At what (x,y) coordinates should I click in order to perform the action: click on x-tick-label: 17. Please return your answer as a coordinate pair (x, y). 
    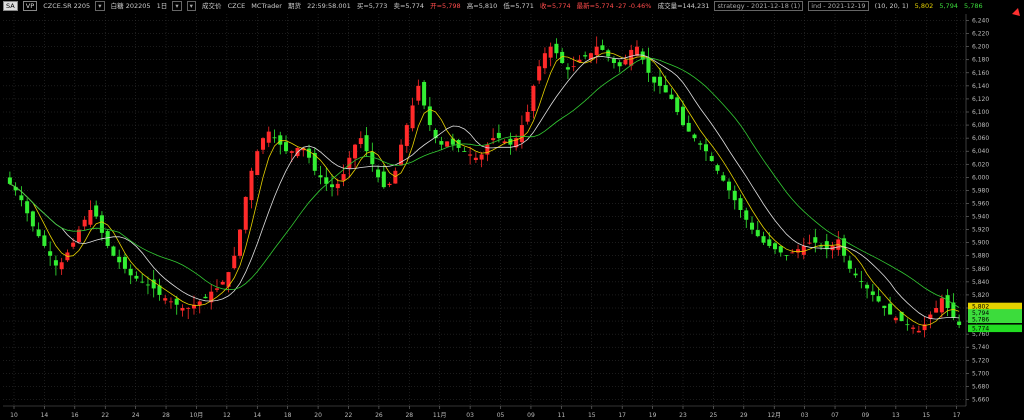
    Looking at the image, I should click on (957, 415).